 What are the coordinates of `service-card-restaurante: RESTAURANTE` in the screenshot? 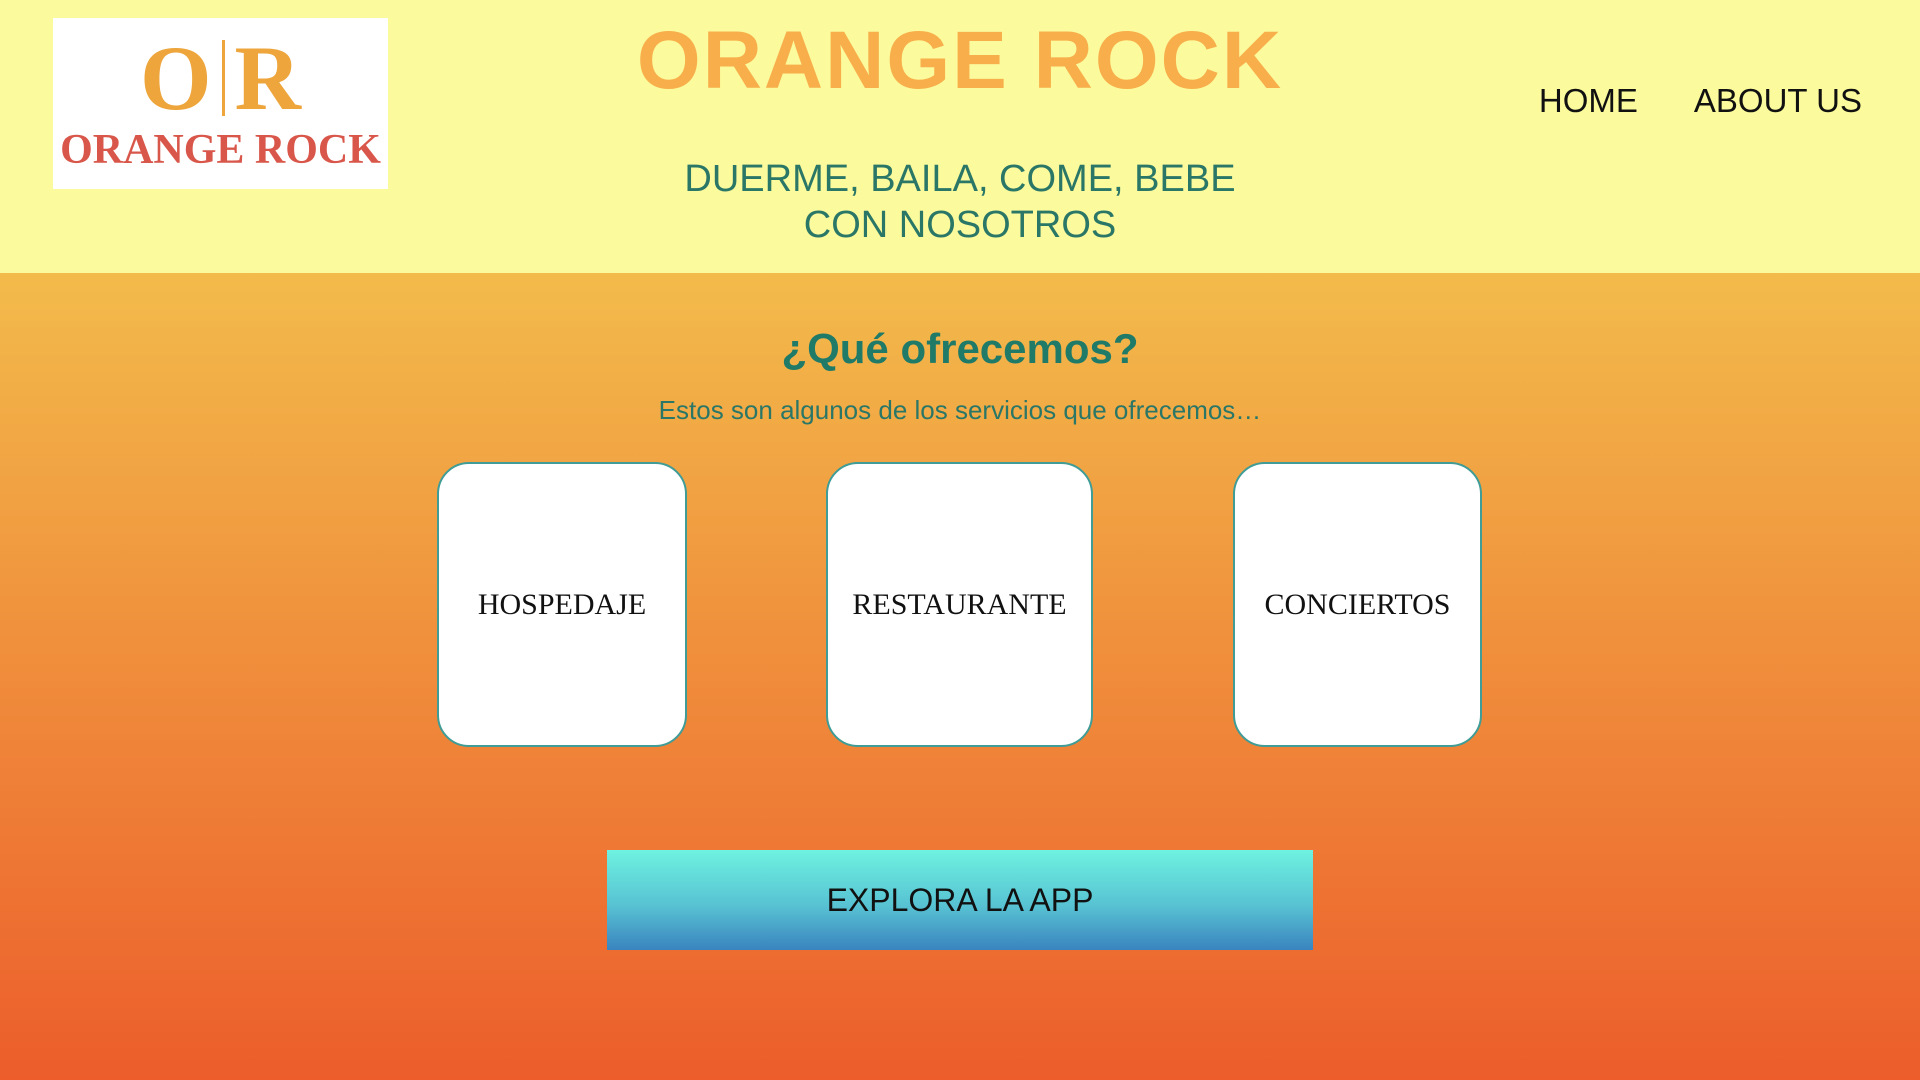 It's located at (959, 604).